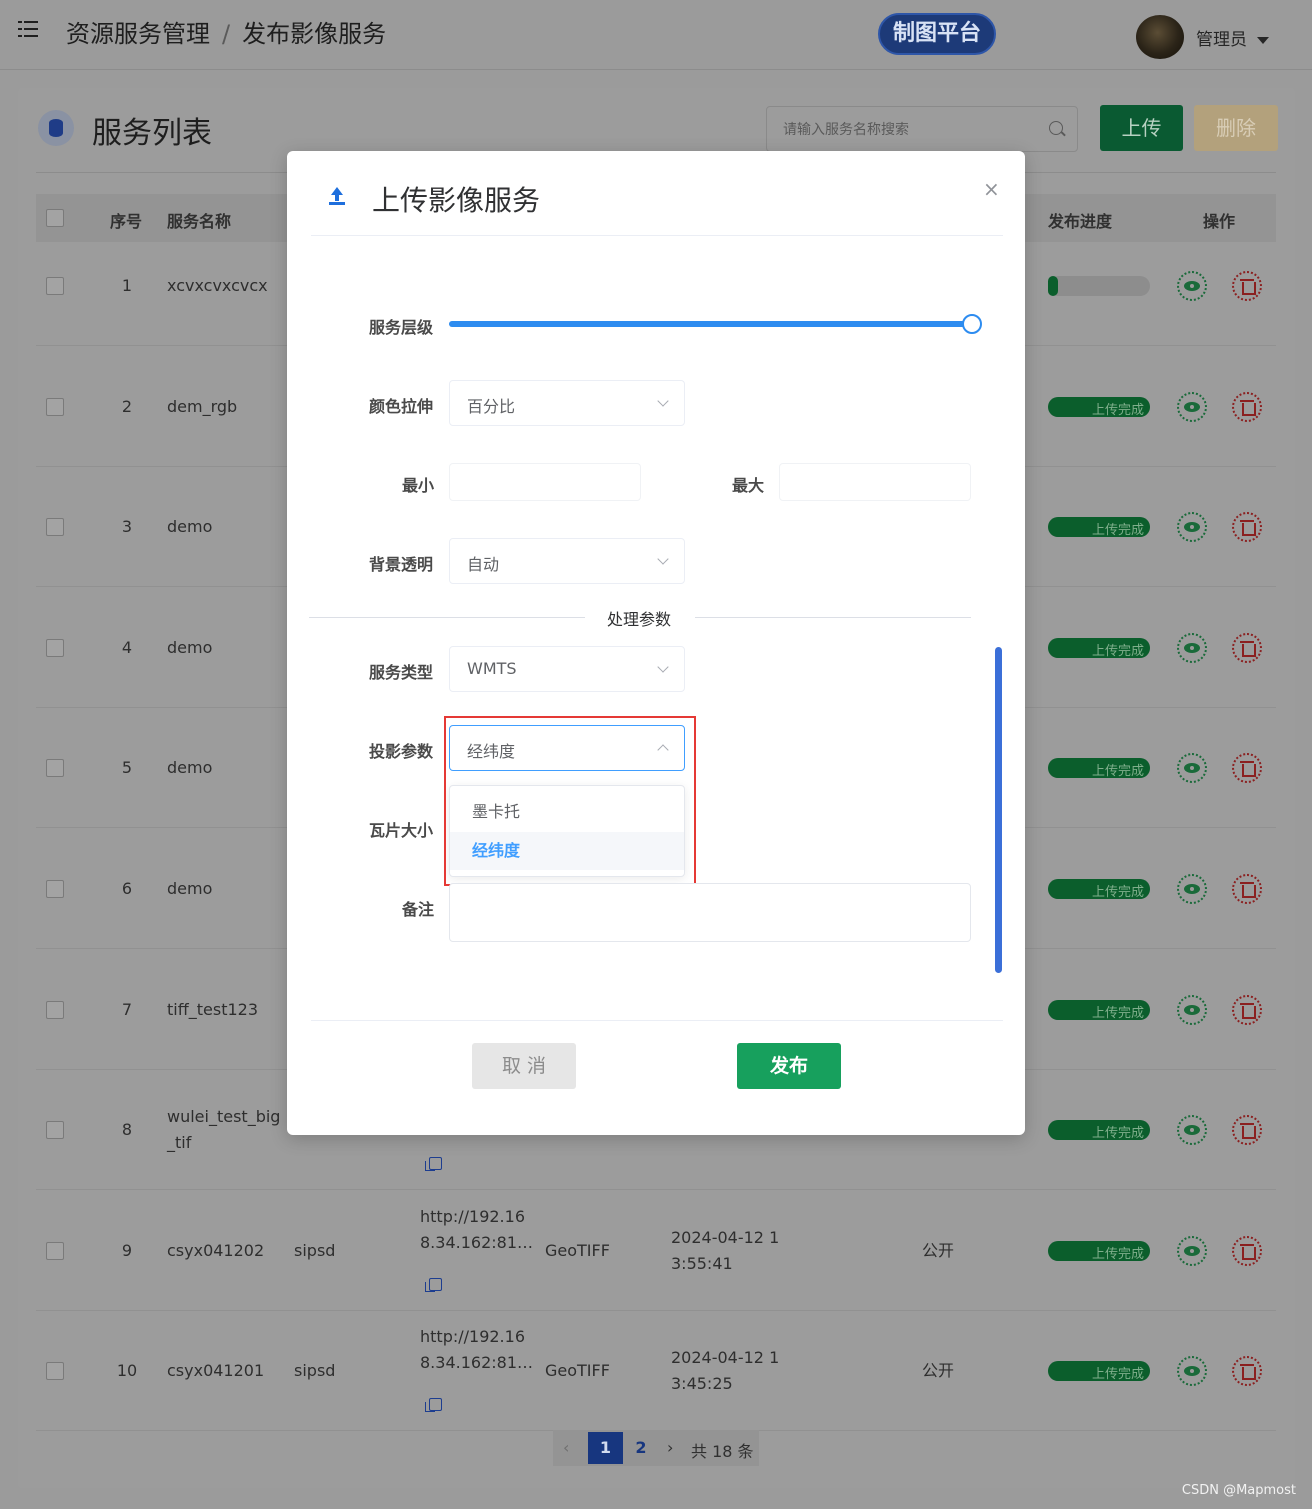 The height and width of the screenshot is (1509, 1312). What do you see at coordinates (567, 403) in the screenshot?
I see `color-stretch-select: 百分比` at bounding box center [567, 403].